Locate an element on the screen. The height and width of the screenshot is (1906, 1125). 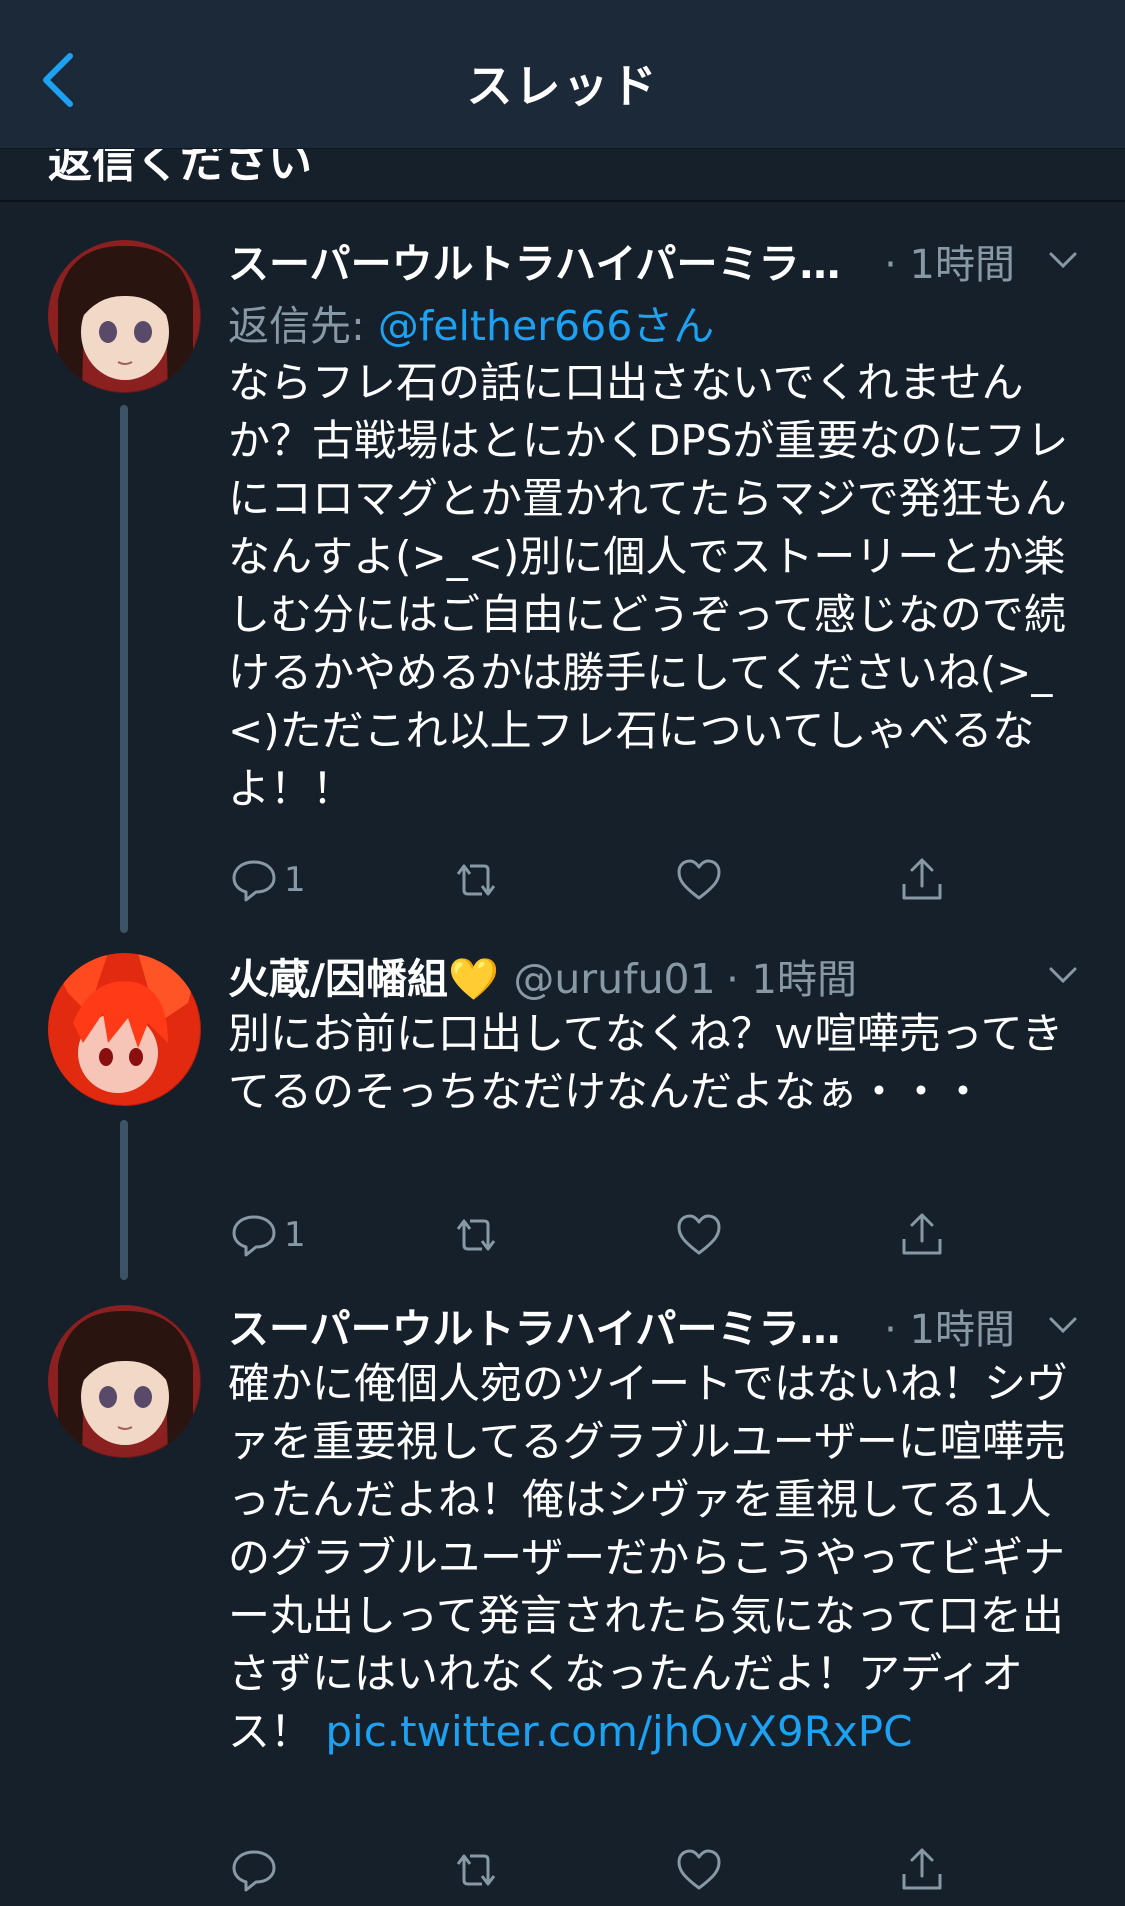
reply-to-mention: @felther666さん is located at coordinates (546, 326).